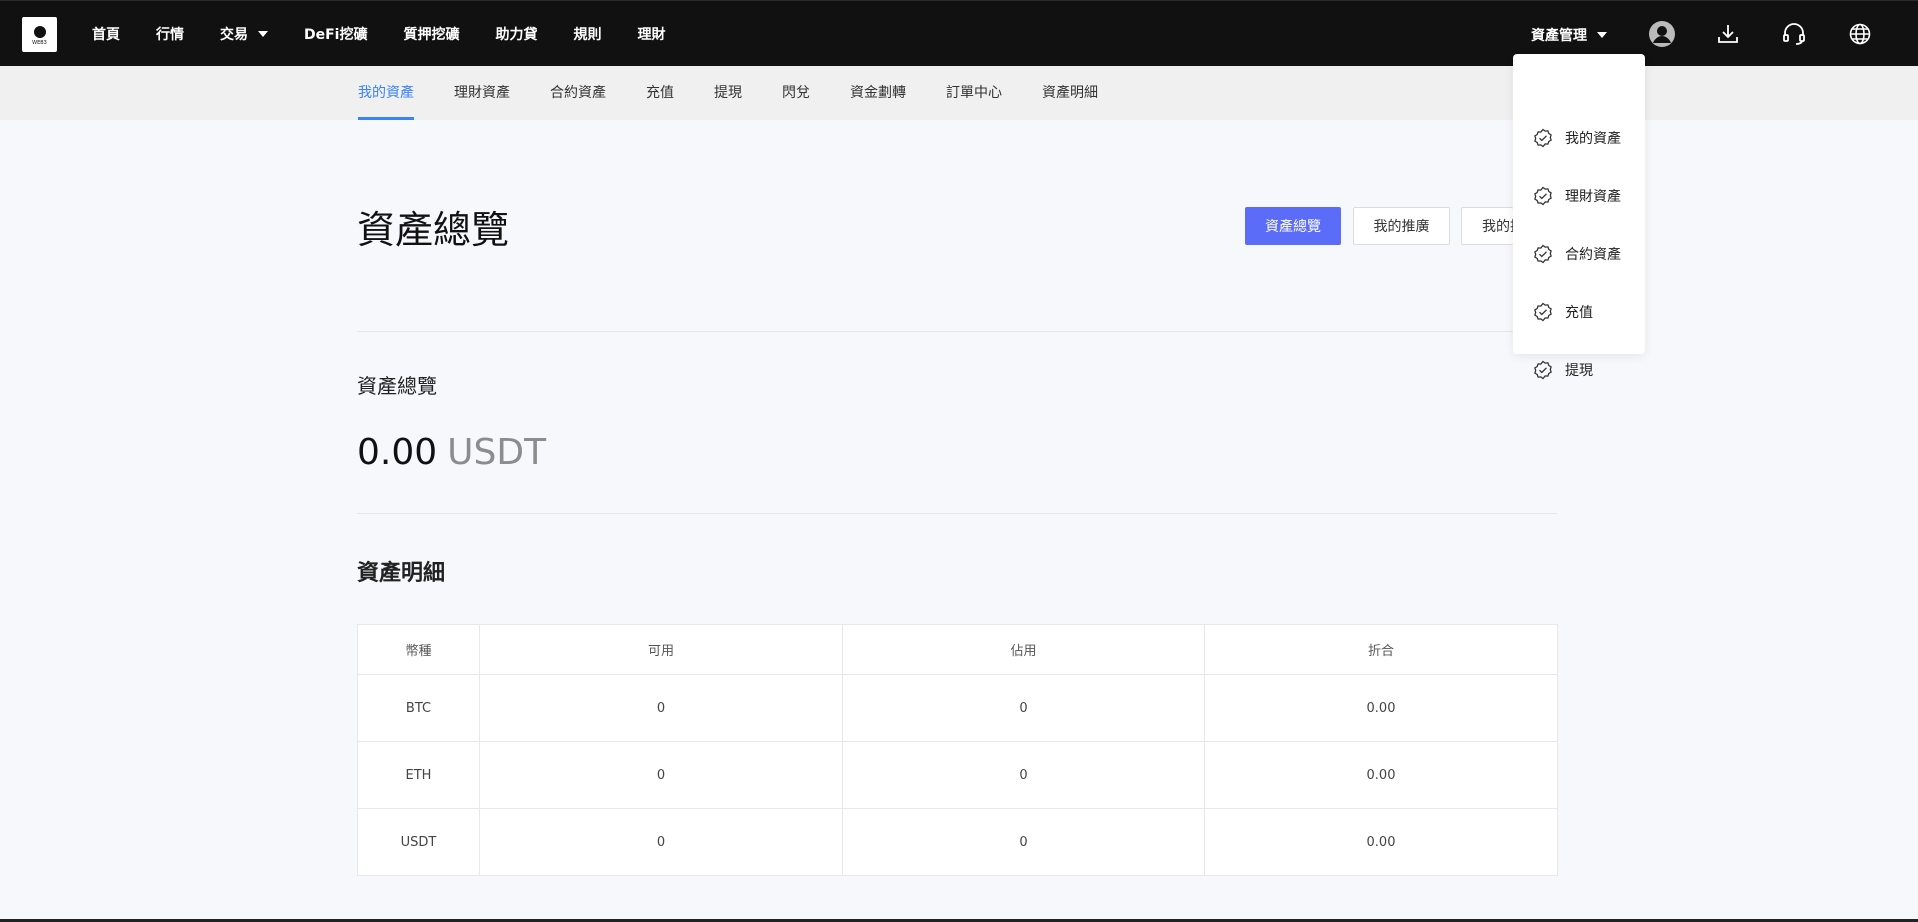 This screenshot has width=1918, height=922. I want to click on subnav-my-assets: 我的資產, so click(386, 93).